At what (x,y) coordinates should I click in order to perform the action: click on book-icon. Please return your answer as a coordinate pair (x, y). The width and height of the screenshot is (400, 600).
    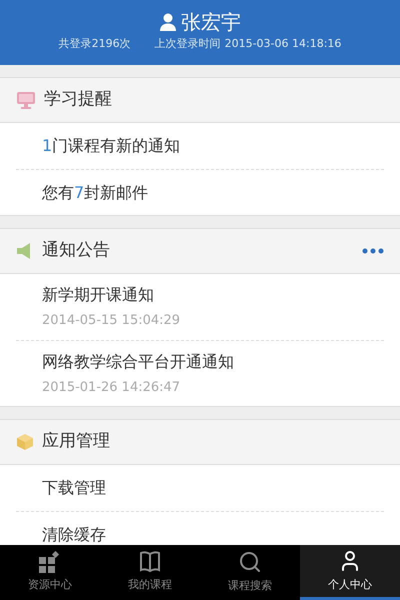
    Looking at the image, I should click on (150, 562).